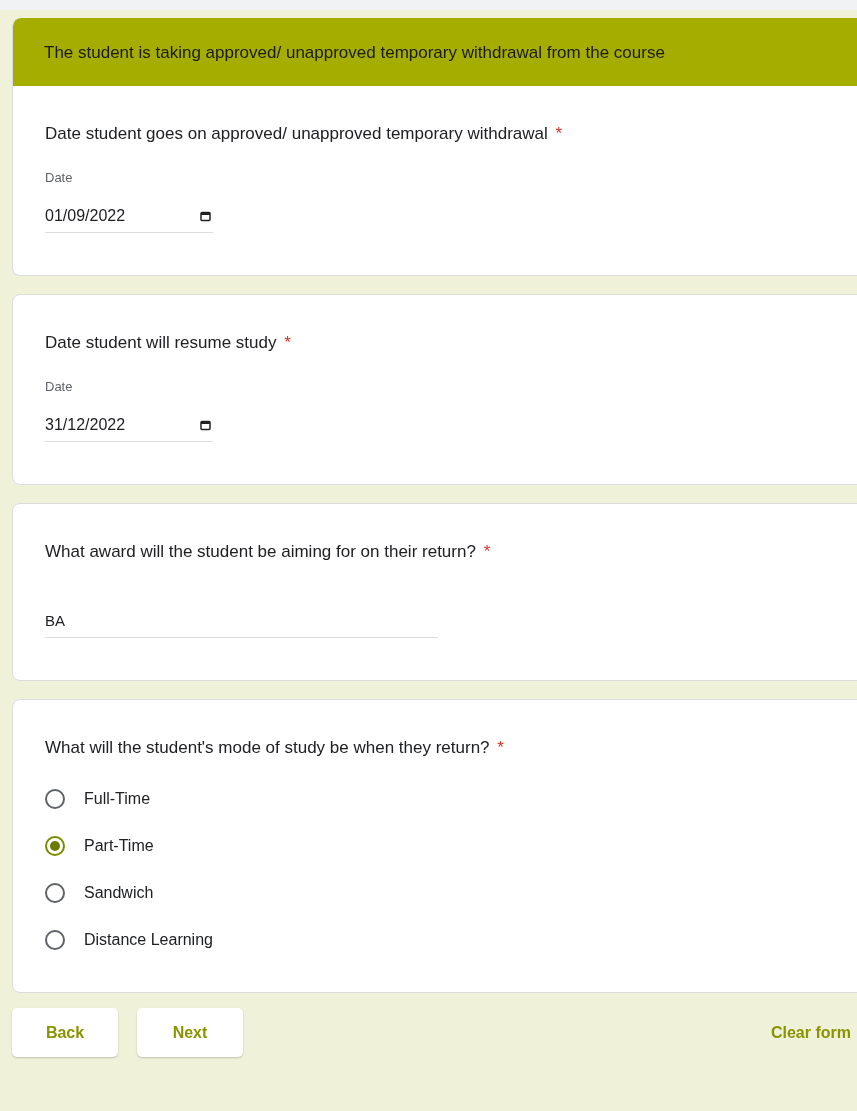 This screenshot has height=1111, width=857. What do you see at coordinates (129, 218) in the screenshot?
I see `date-field: 01/09/2022` at bounding box center [129, 218].